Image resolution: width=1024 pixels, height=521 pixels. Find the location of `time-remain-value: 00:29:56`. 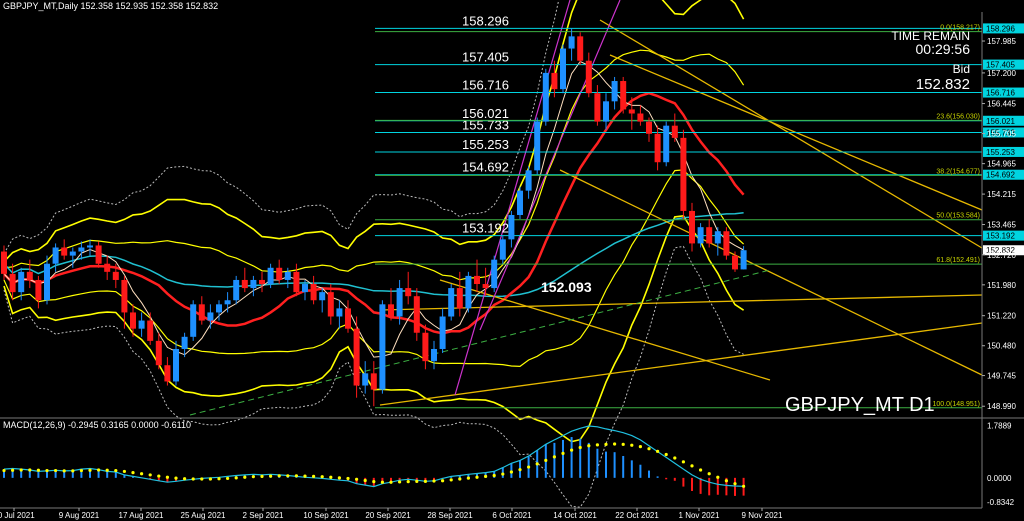

time-remain-value: 00:29:56 is located at coordinates (943, 49).